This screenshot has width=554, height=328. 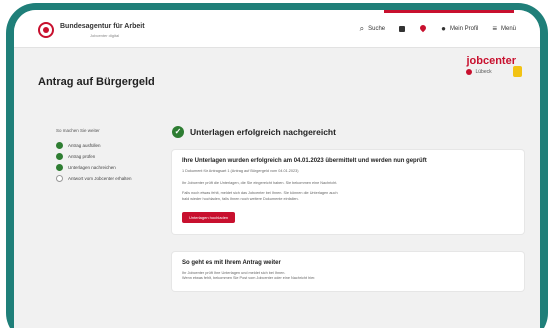 I want to click on notifications-button, so click(x=423, y=29).